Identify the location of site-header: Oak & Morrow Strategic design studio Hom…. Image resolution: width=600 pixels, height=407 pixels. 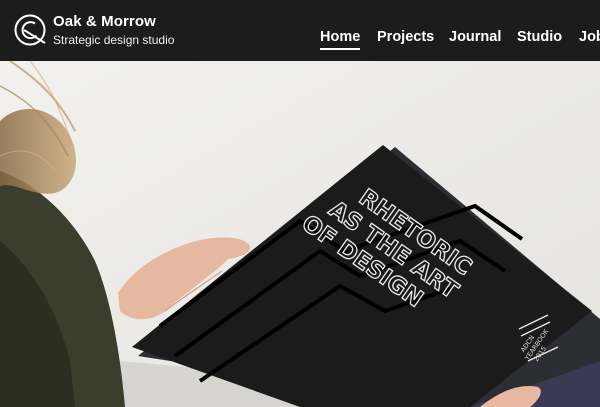
(300, 30).